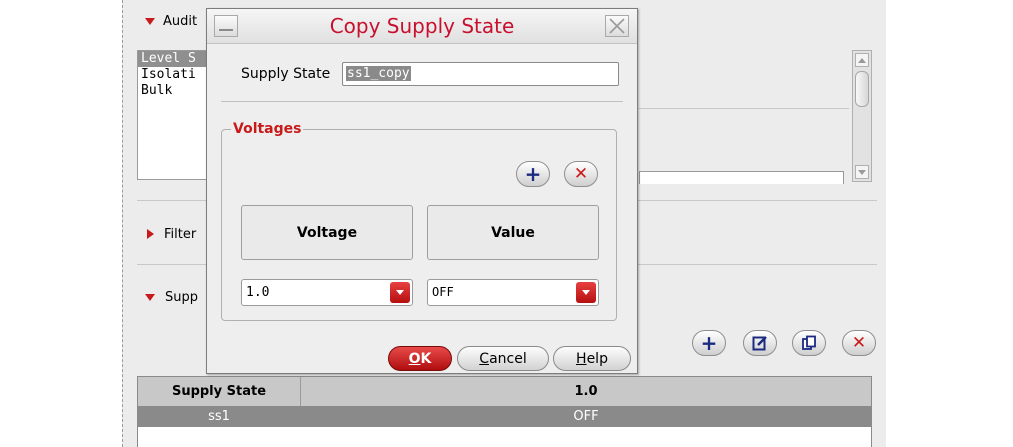 The image size is (1013, 447). Describe the element at coordinates (327, 232) in the screenshot. I see `voltage-column-header: Voltage` at that location.